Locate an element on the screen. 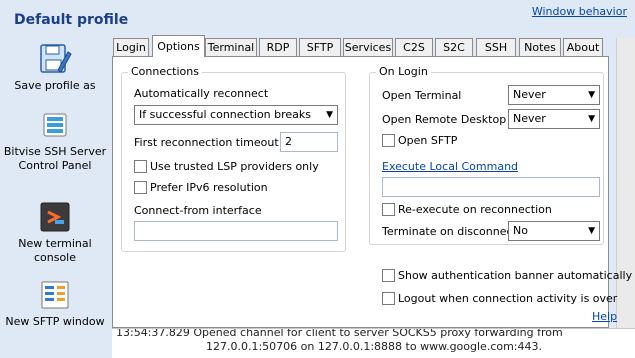 The image size is (635, 358). logout-label: Logout when connection activity is over is located at coordinates (508, 298).